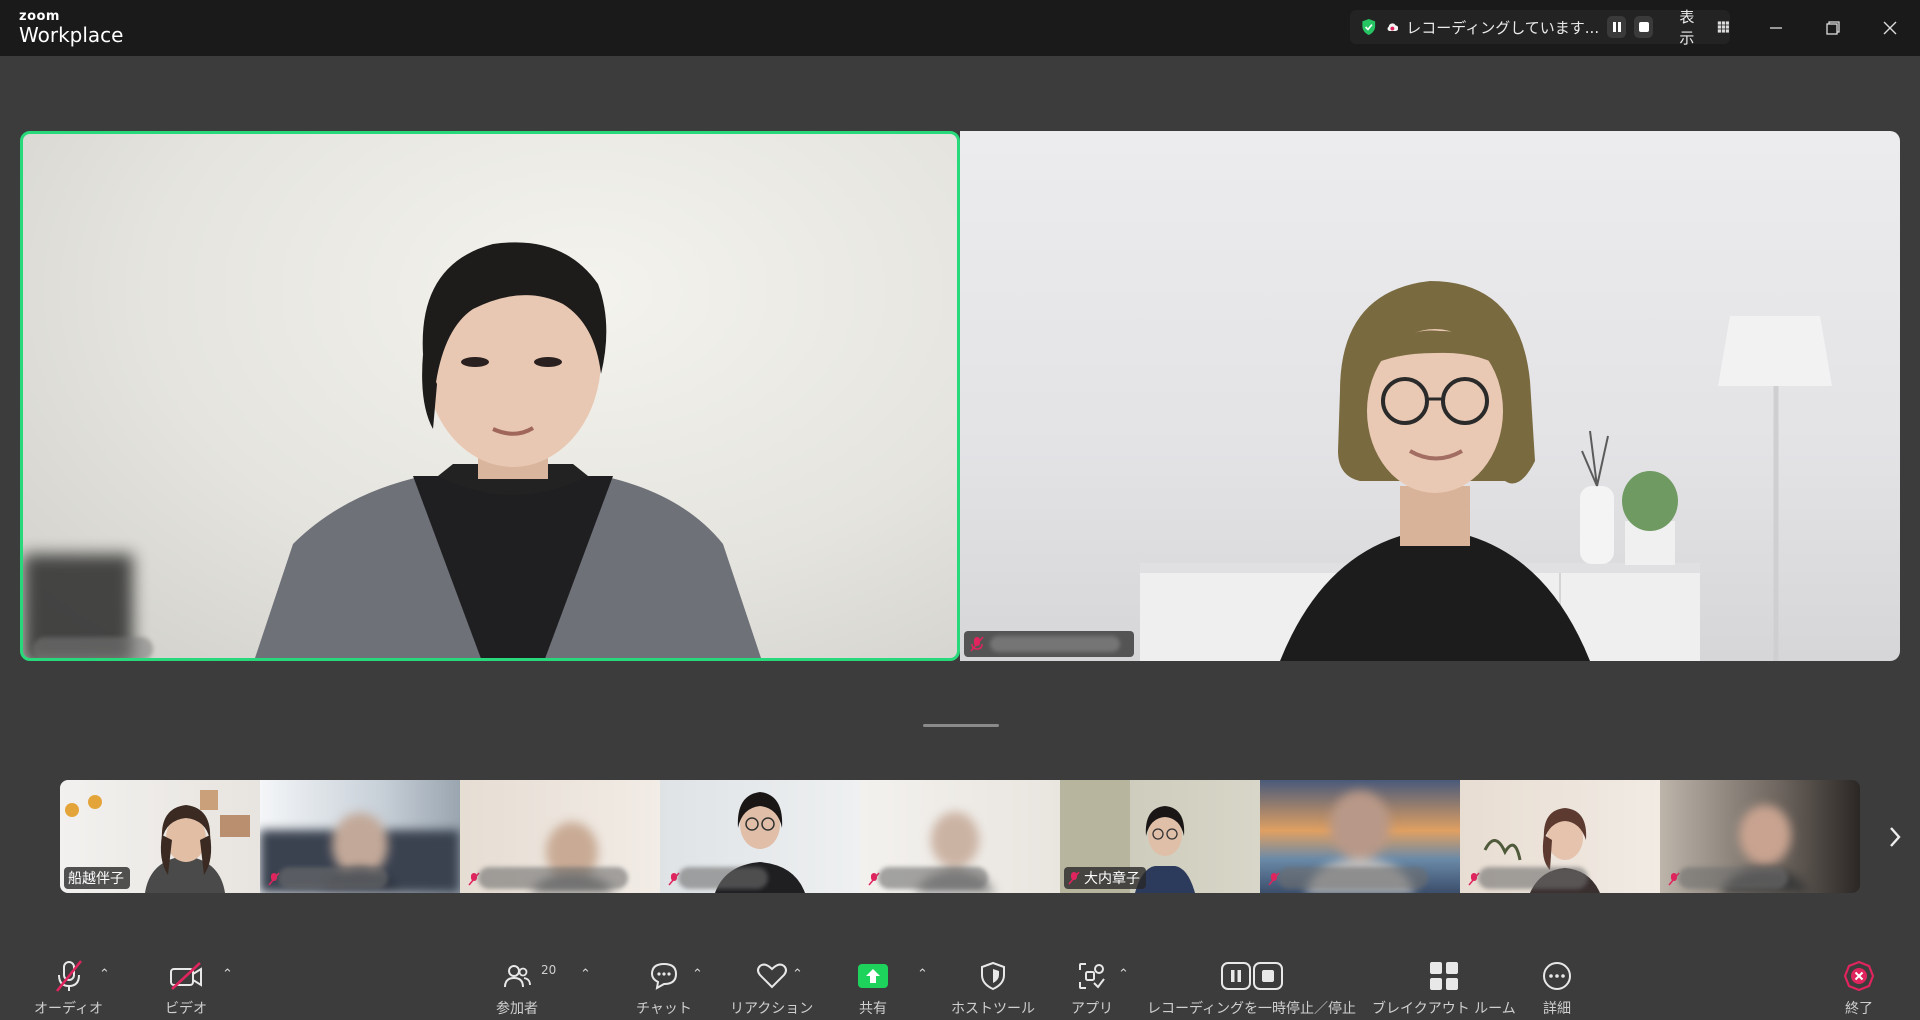 The height and width of the screenshot is (1020, 1920). I want to click on record-pause-stop-icon, so click(1251, 976).